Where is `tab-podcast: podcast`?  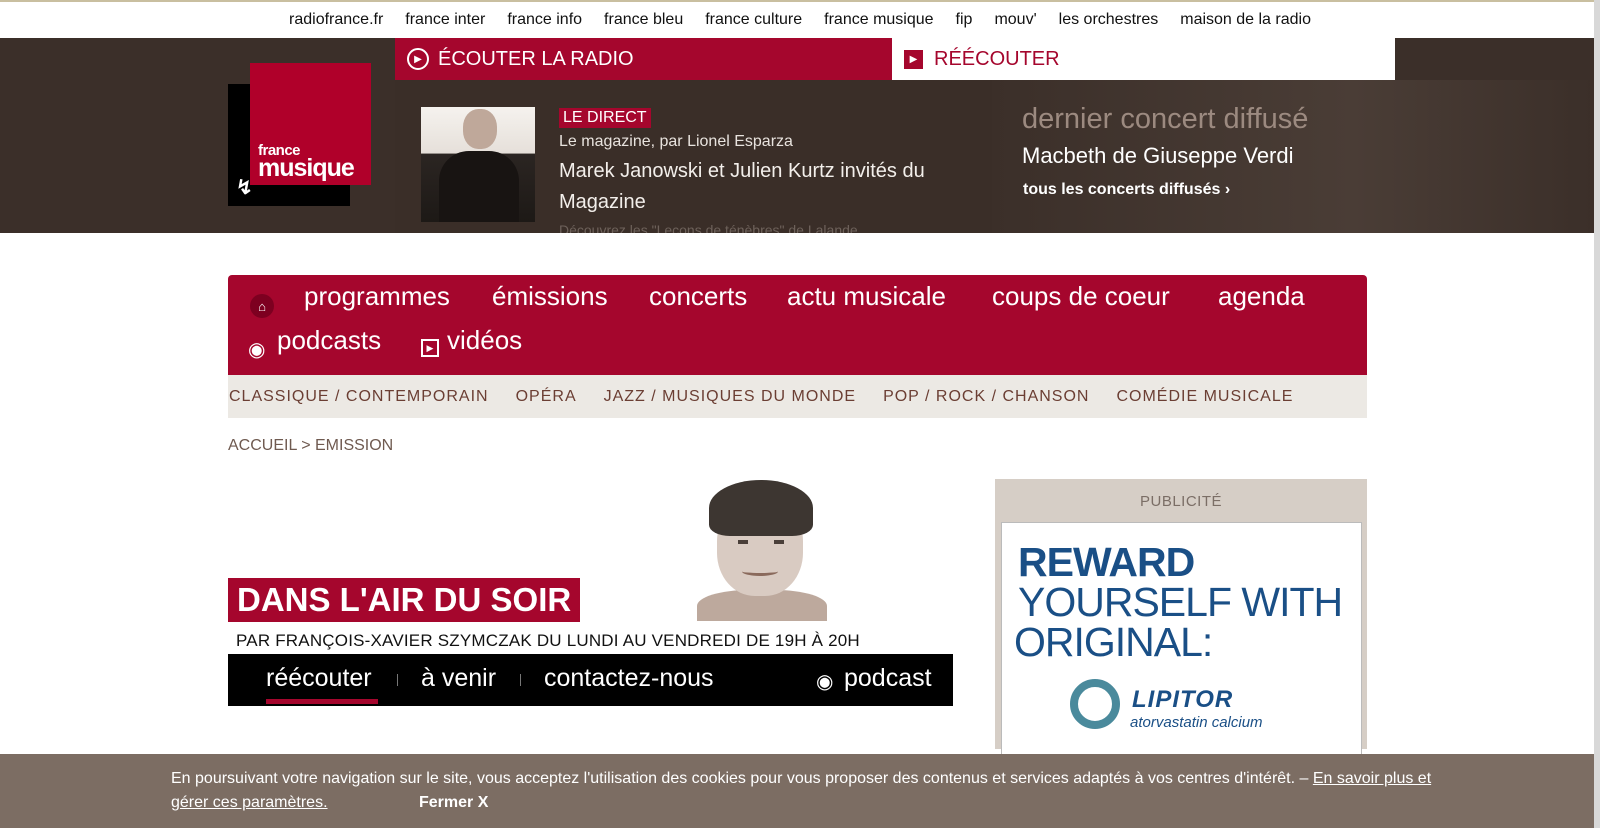
tab-podcast: podcast is located at coordinates (888, 678).